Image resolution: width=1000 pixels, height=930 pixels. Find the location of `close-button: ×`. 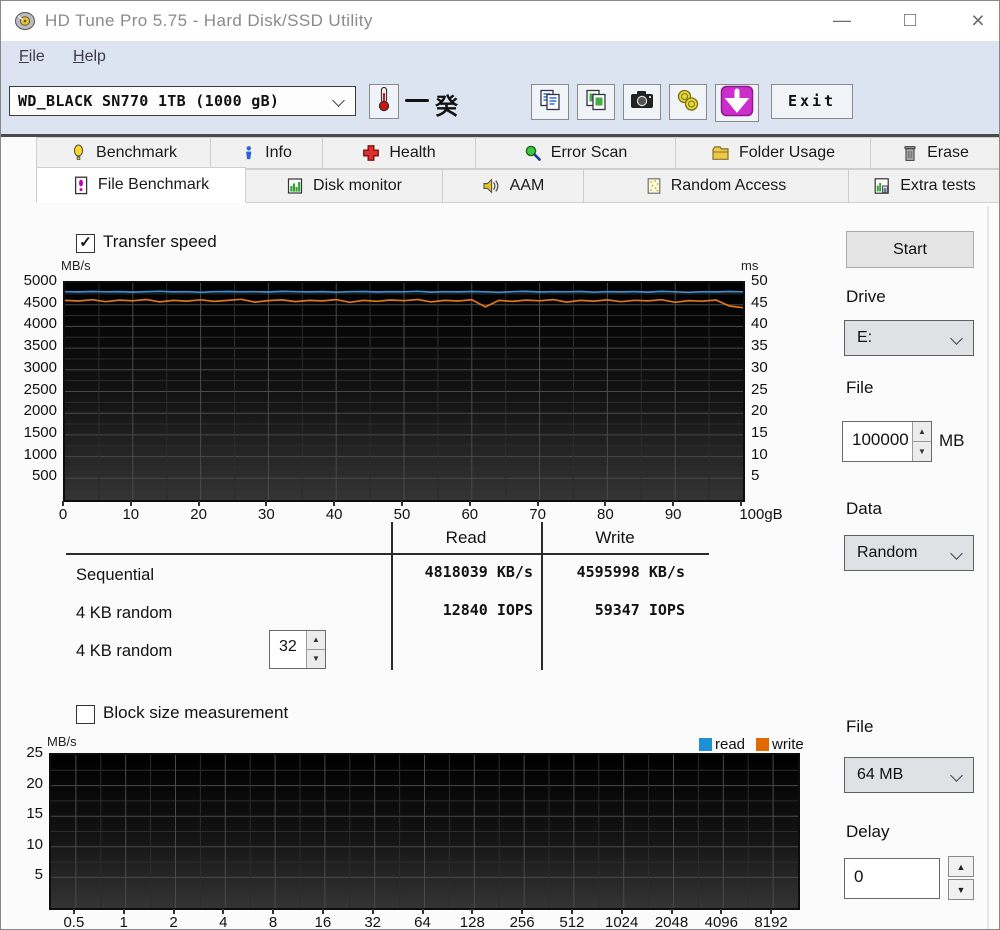

close-button: × is located at coordinates (978, 21).